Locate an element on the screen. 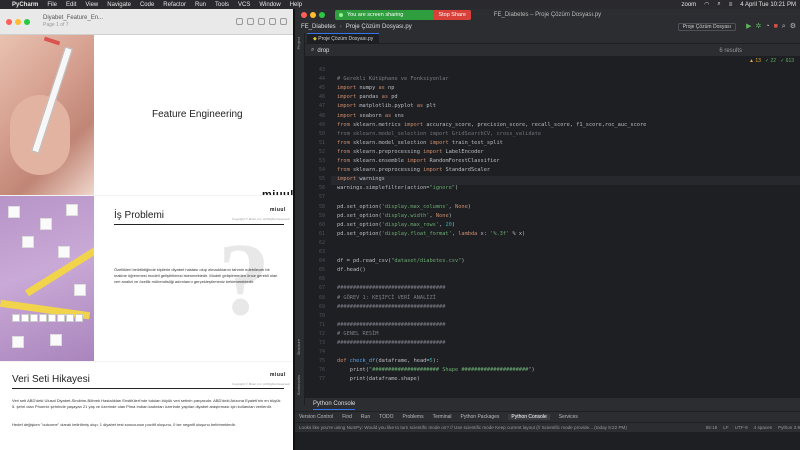  coverage-icon: ◔ is located at coordinates (767, 27).